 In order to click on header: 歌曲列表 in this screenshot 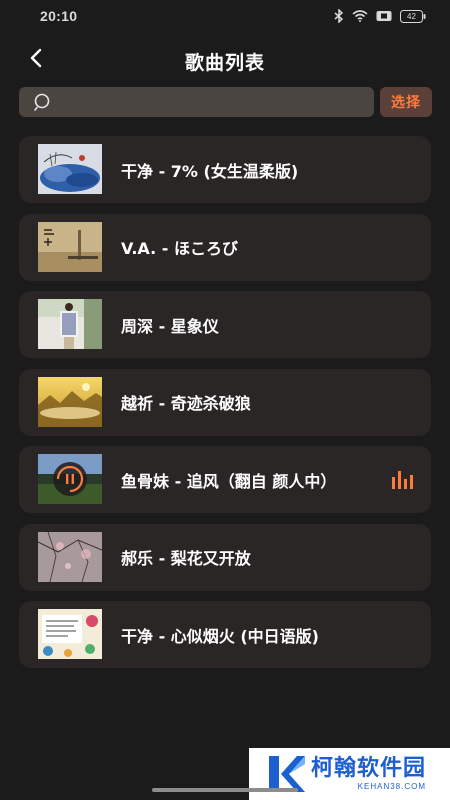, I will do `click(225, 60)`.